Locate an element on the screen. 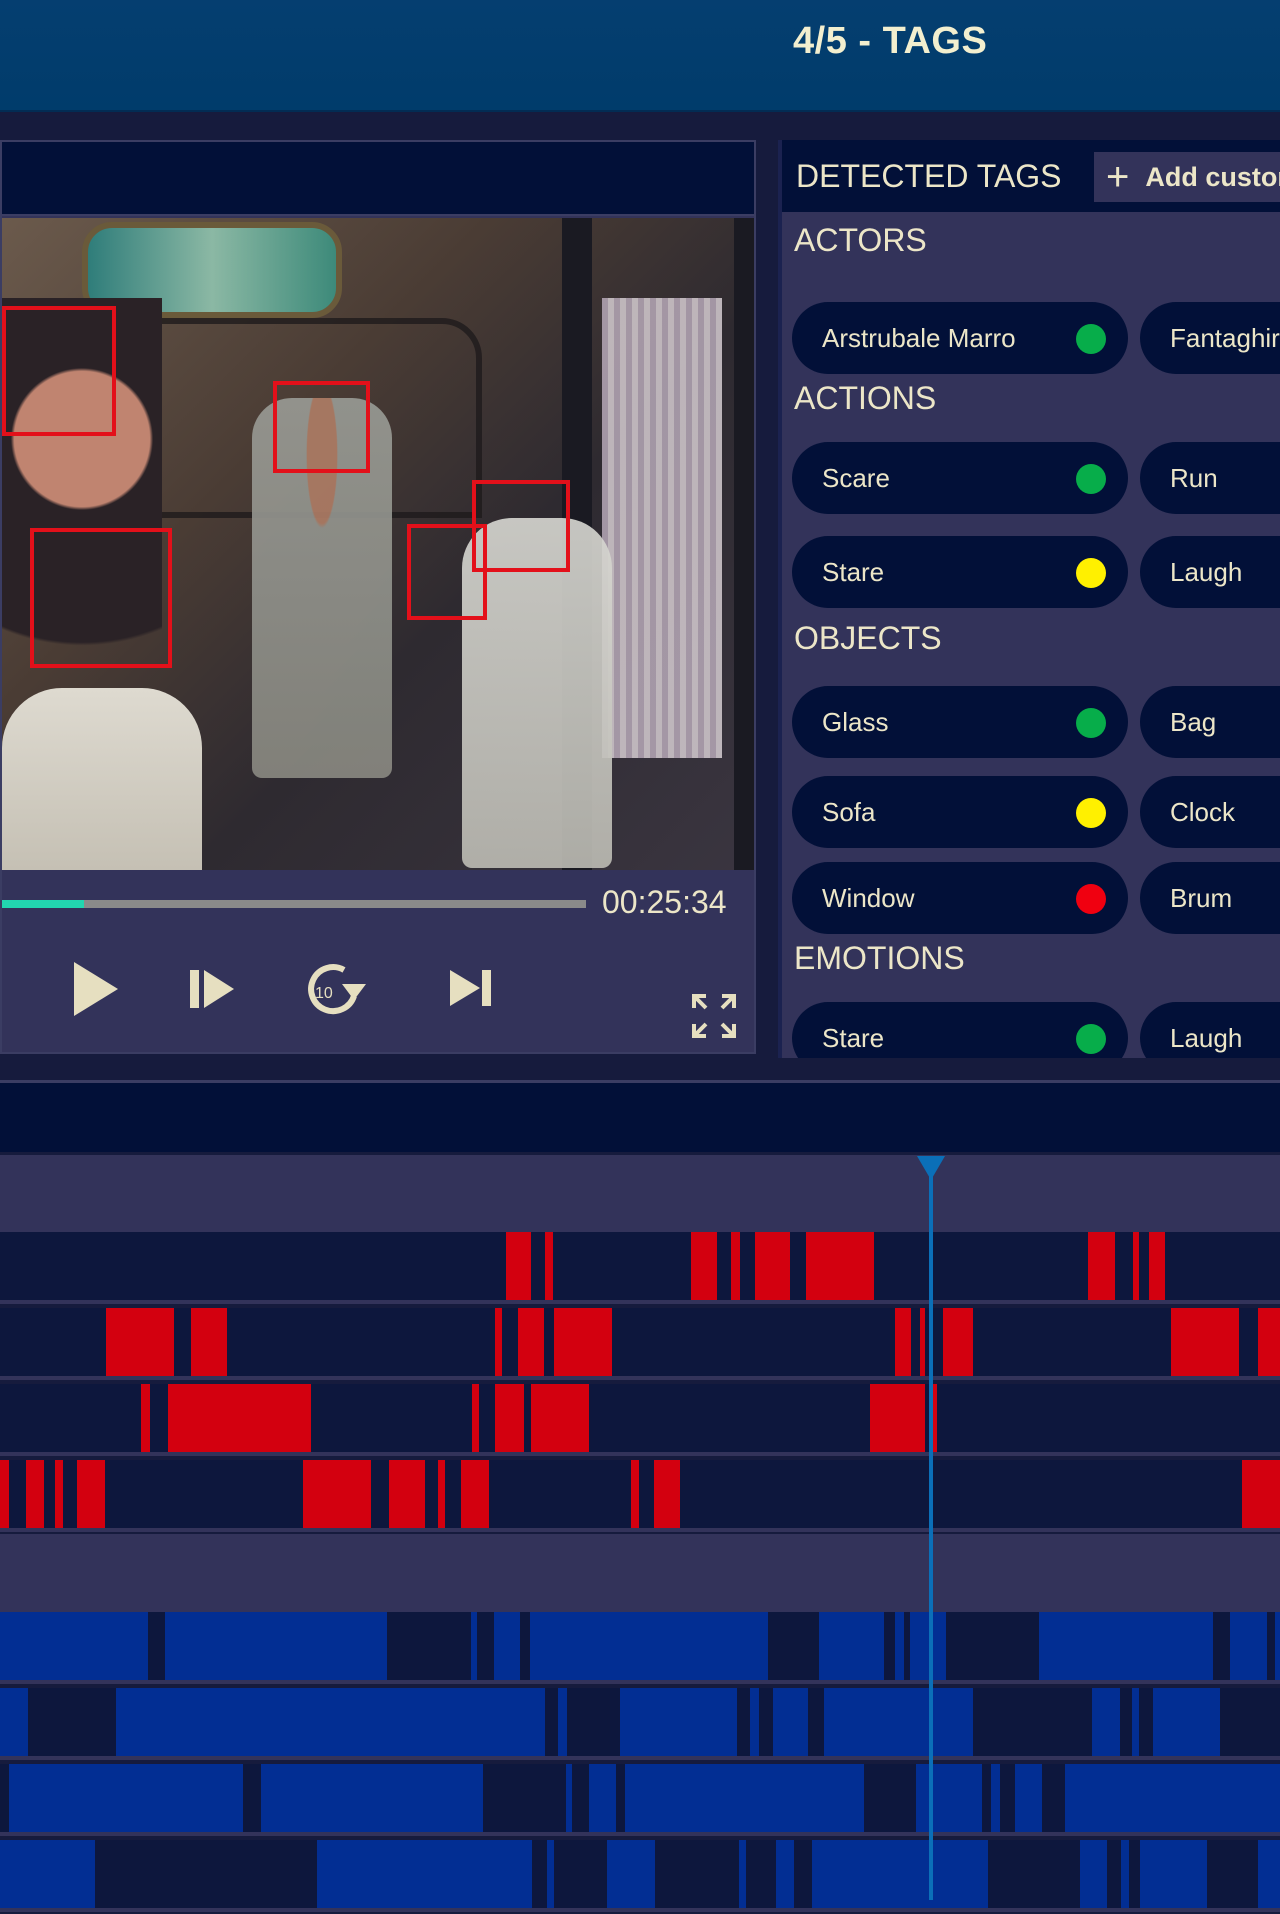 This screenshot has width=1280, height=1914. tag-chip: Fantaghiro is located at coordinates (1210, 338).